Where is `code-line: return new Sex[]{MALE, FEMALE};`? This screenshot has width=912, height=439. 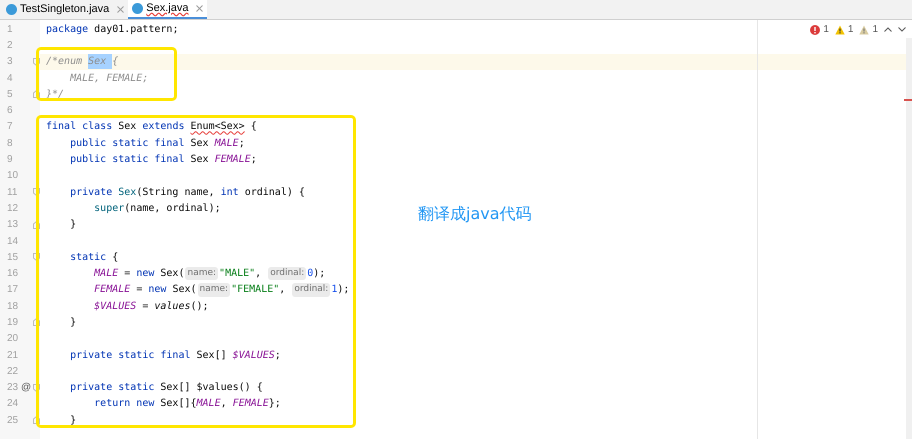
code-line: return new Sex[]{MALE, FEMALE}; is located at coordinates (187, 404).